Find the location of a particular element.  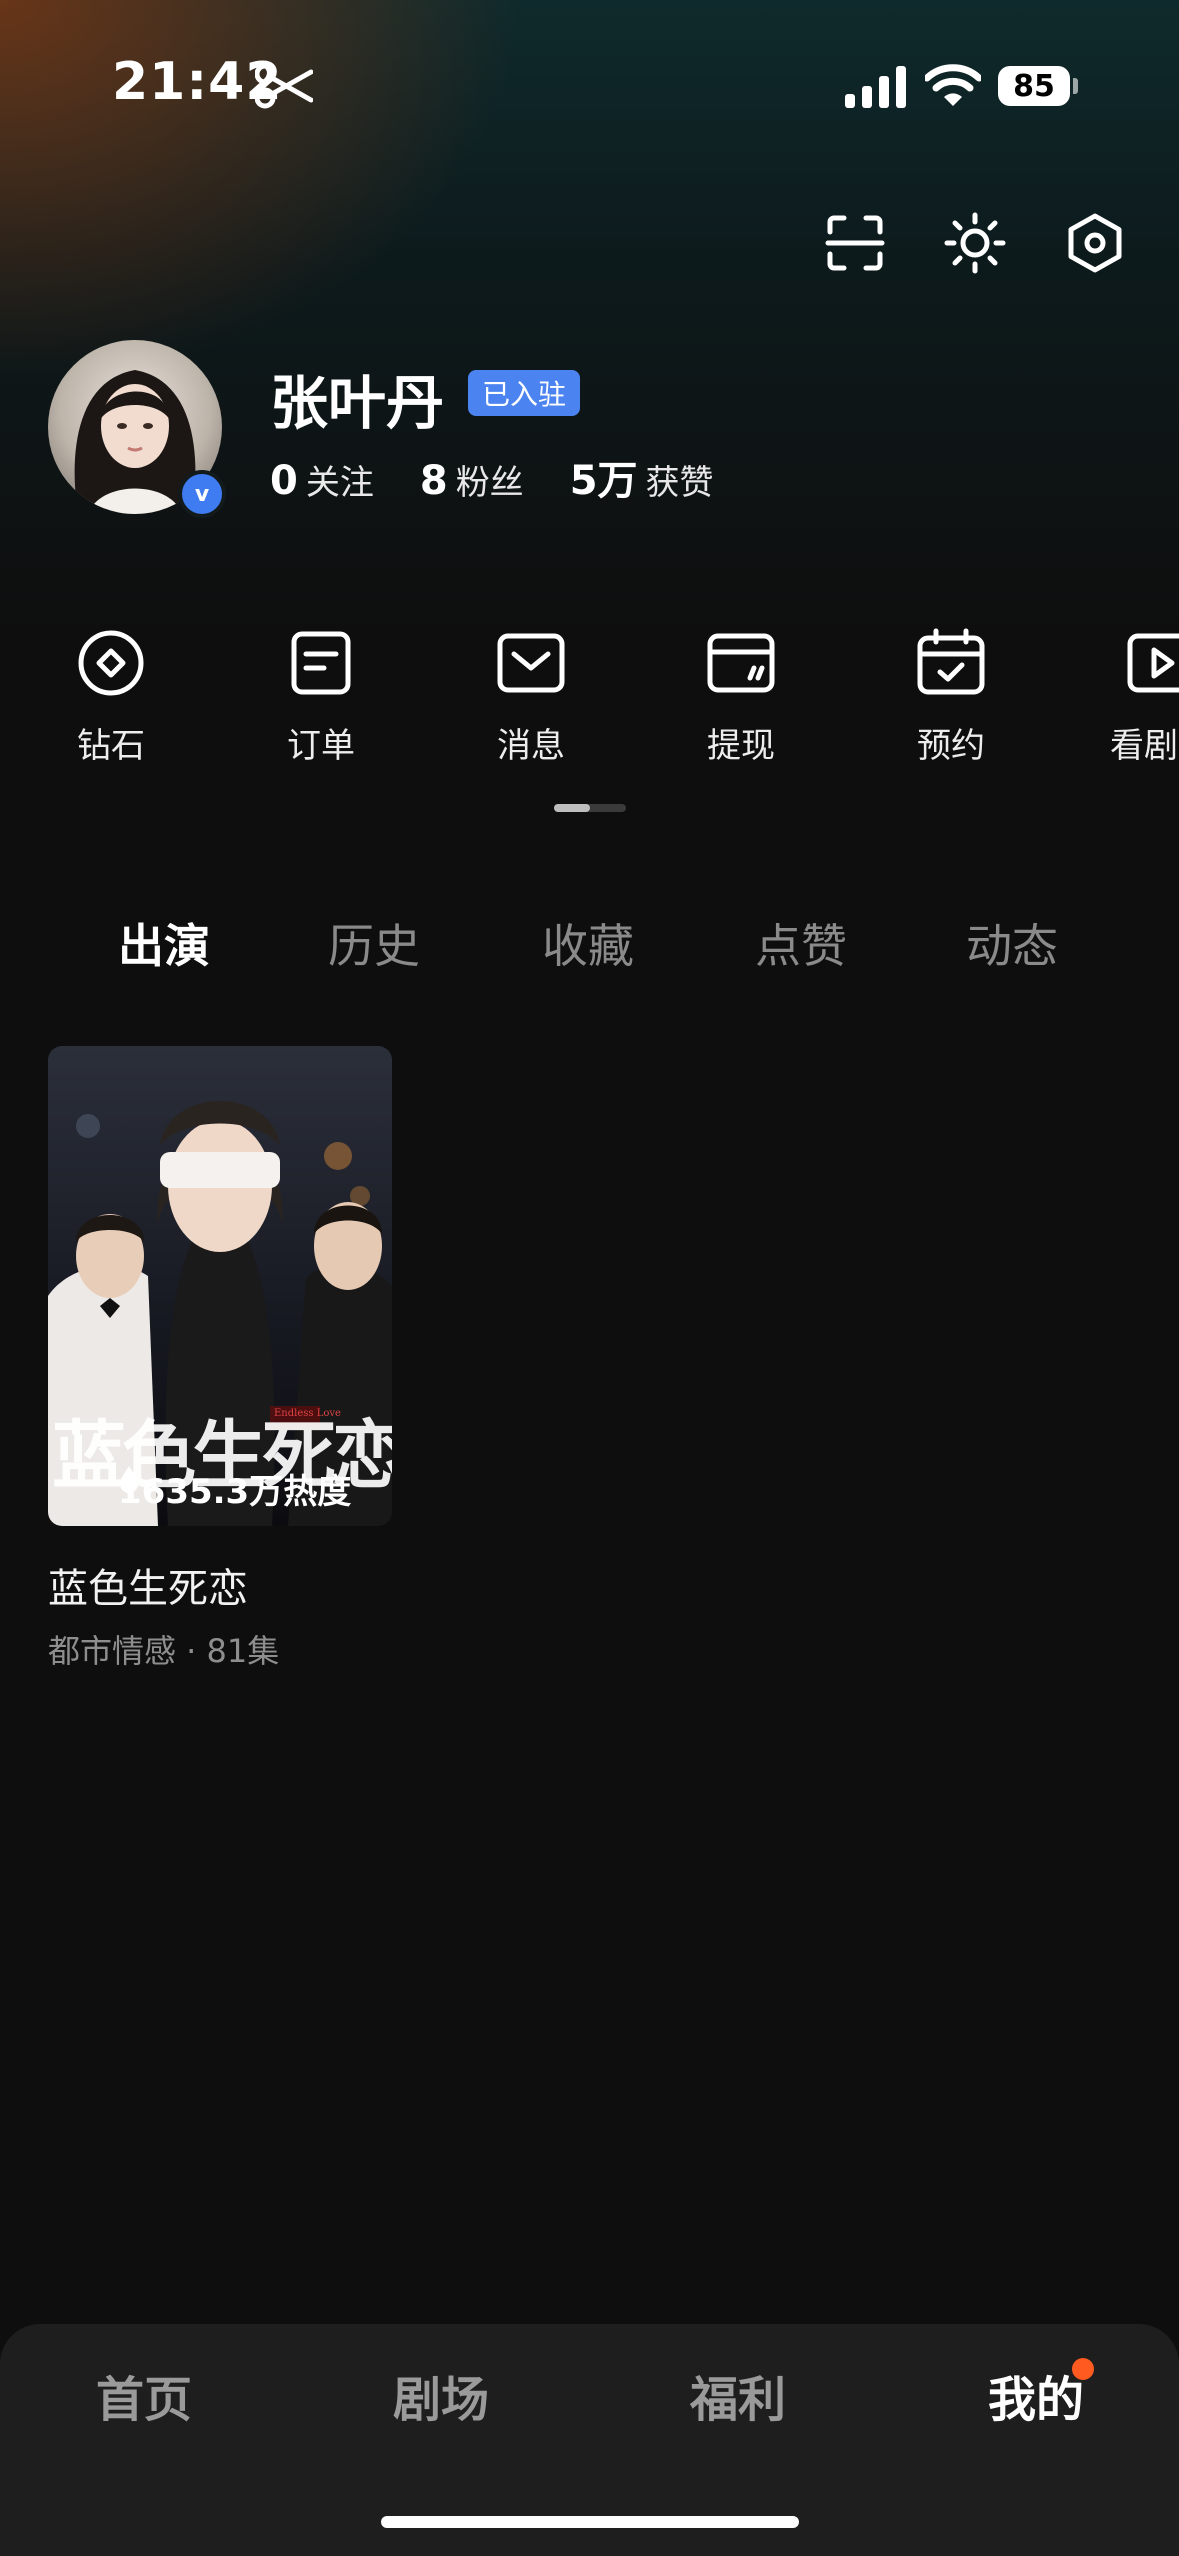

stat-fans: 8 粉丝 is located at coordinates (472, 479).